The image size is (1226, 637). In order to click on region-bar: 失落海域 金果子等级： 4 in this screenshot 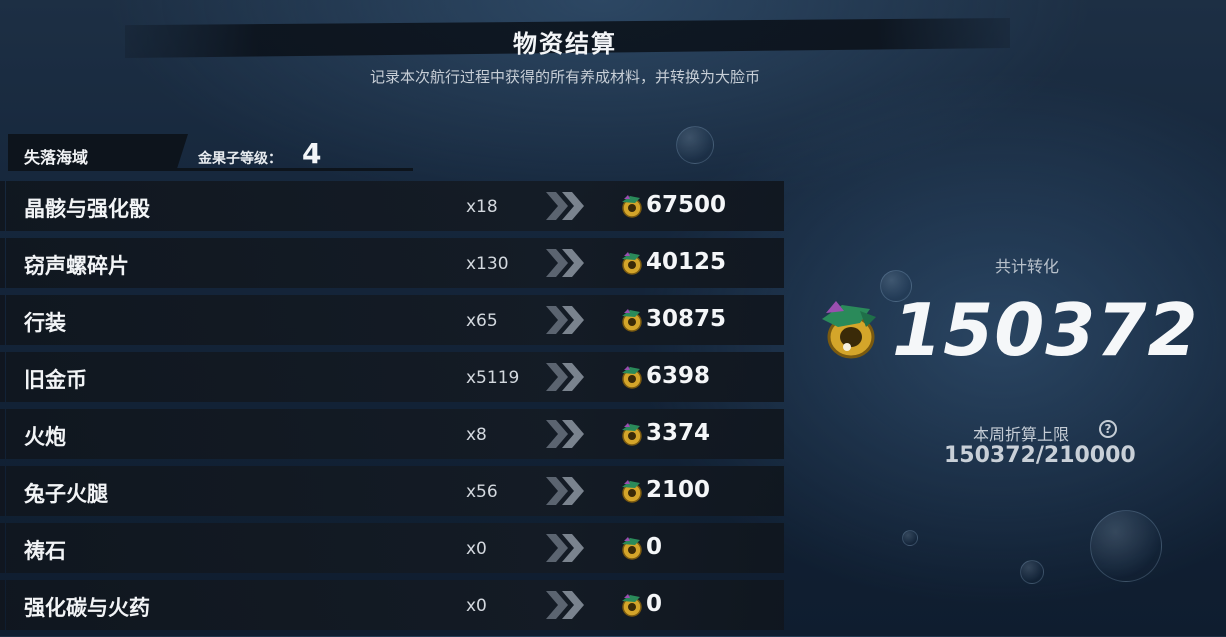, I will do `click(207, 153)`.